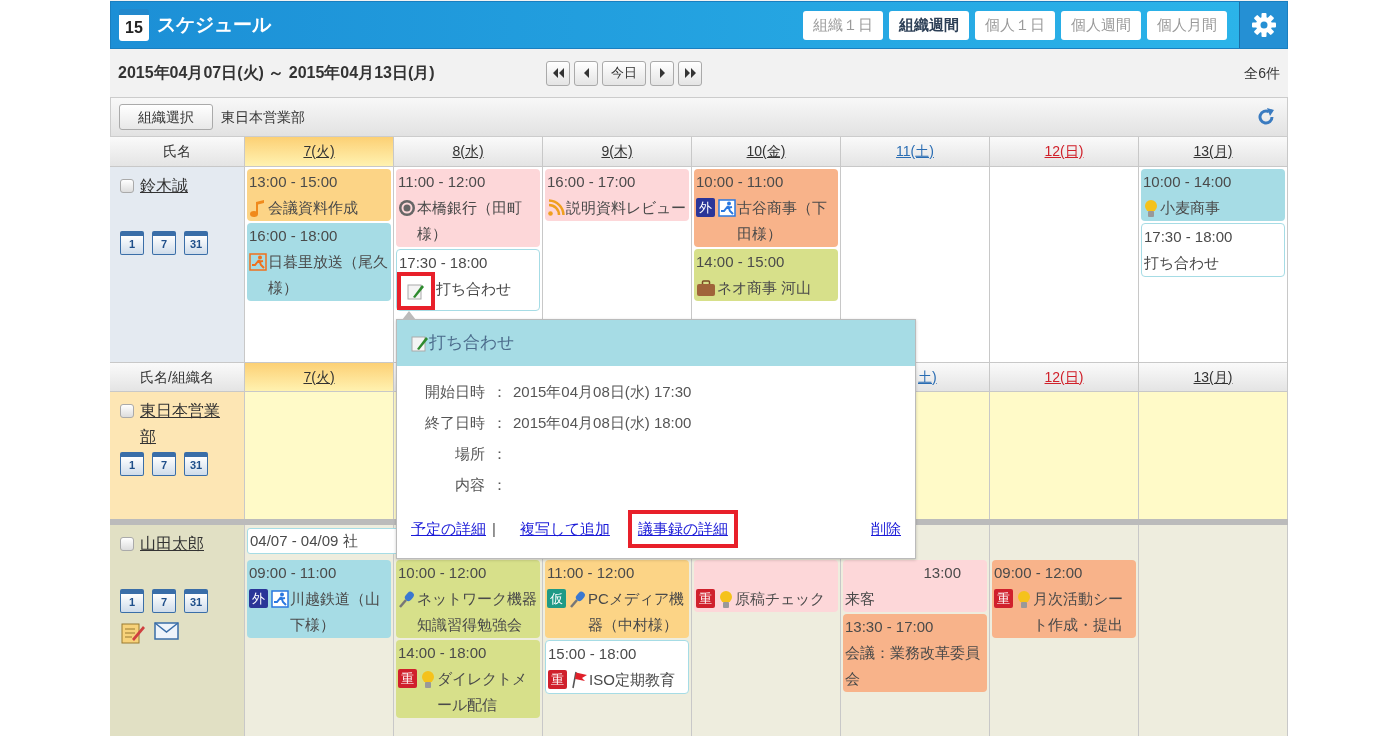 This screenshot has width=1400, height=736. I want to click on settings-button, so click(1263, 25).